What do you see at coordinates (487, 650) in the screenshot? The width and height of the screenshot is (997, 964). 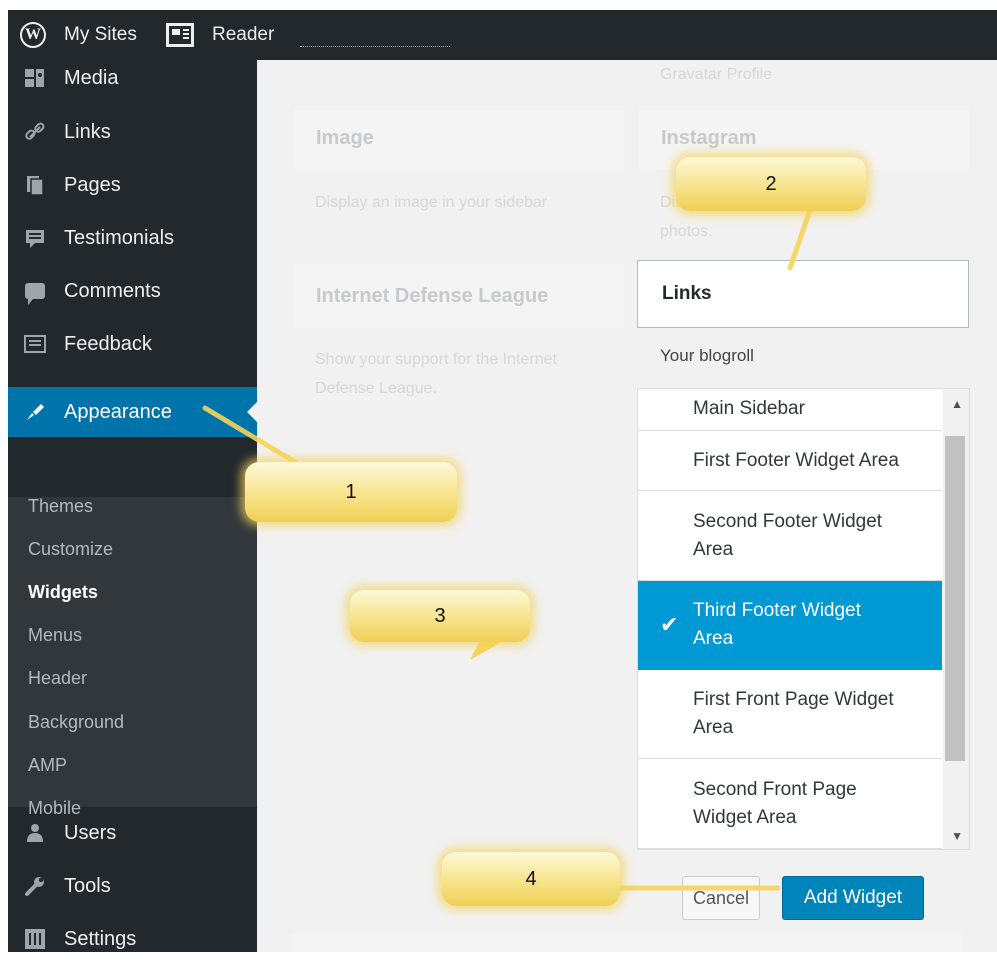 I see `callout-3-pointer` at bounding box center [487, 650].